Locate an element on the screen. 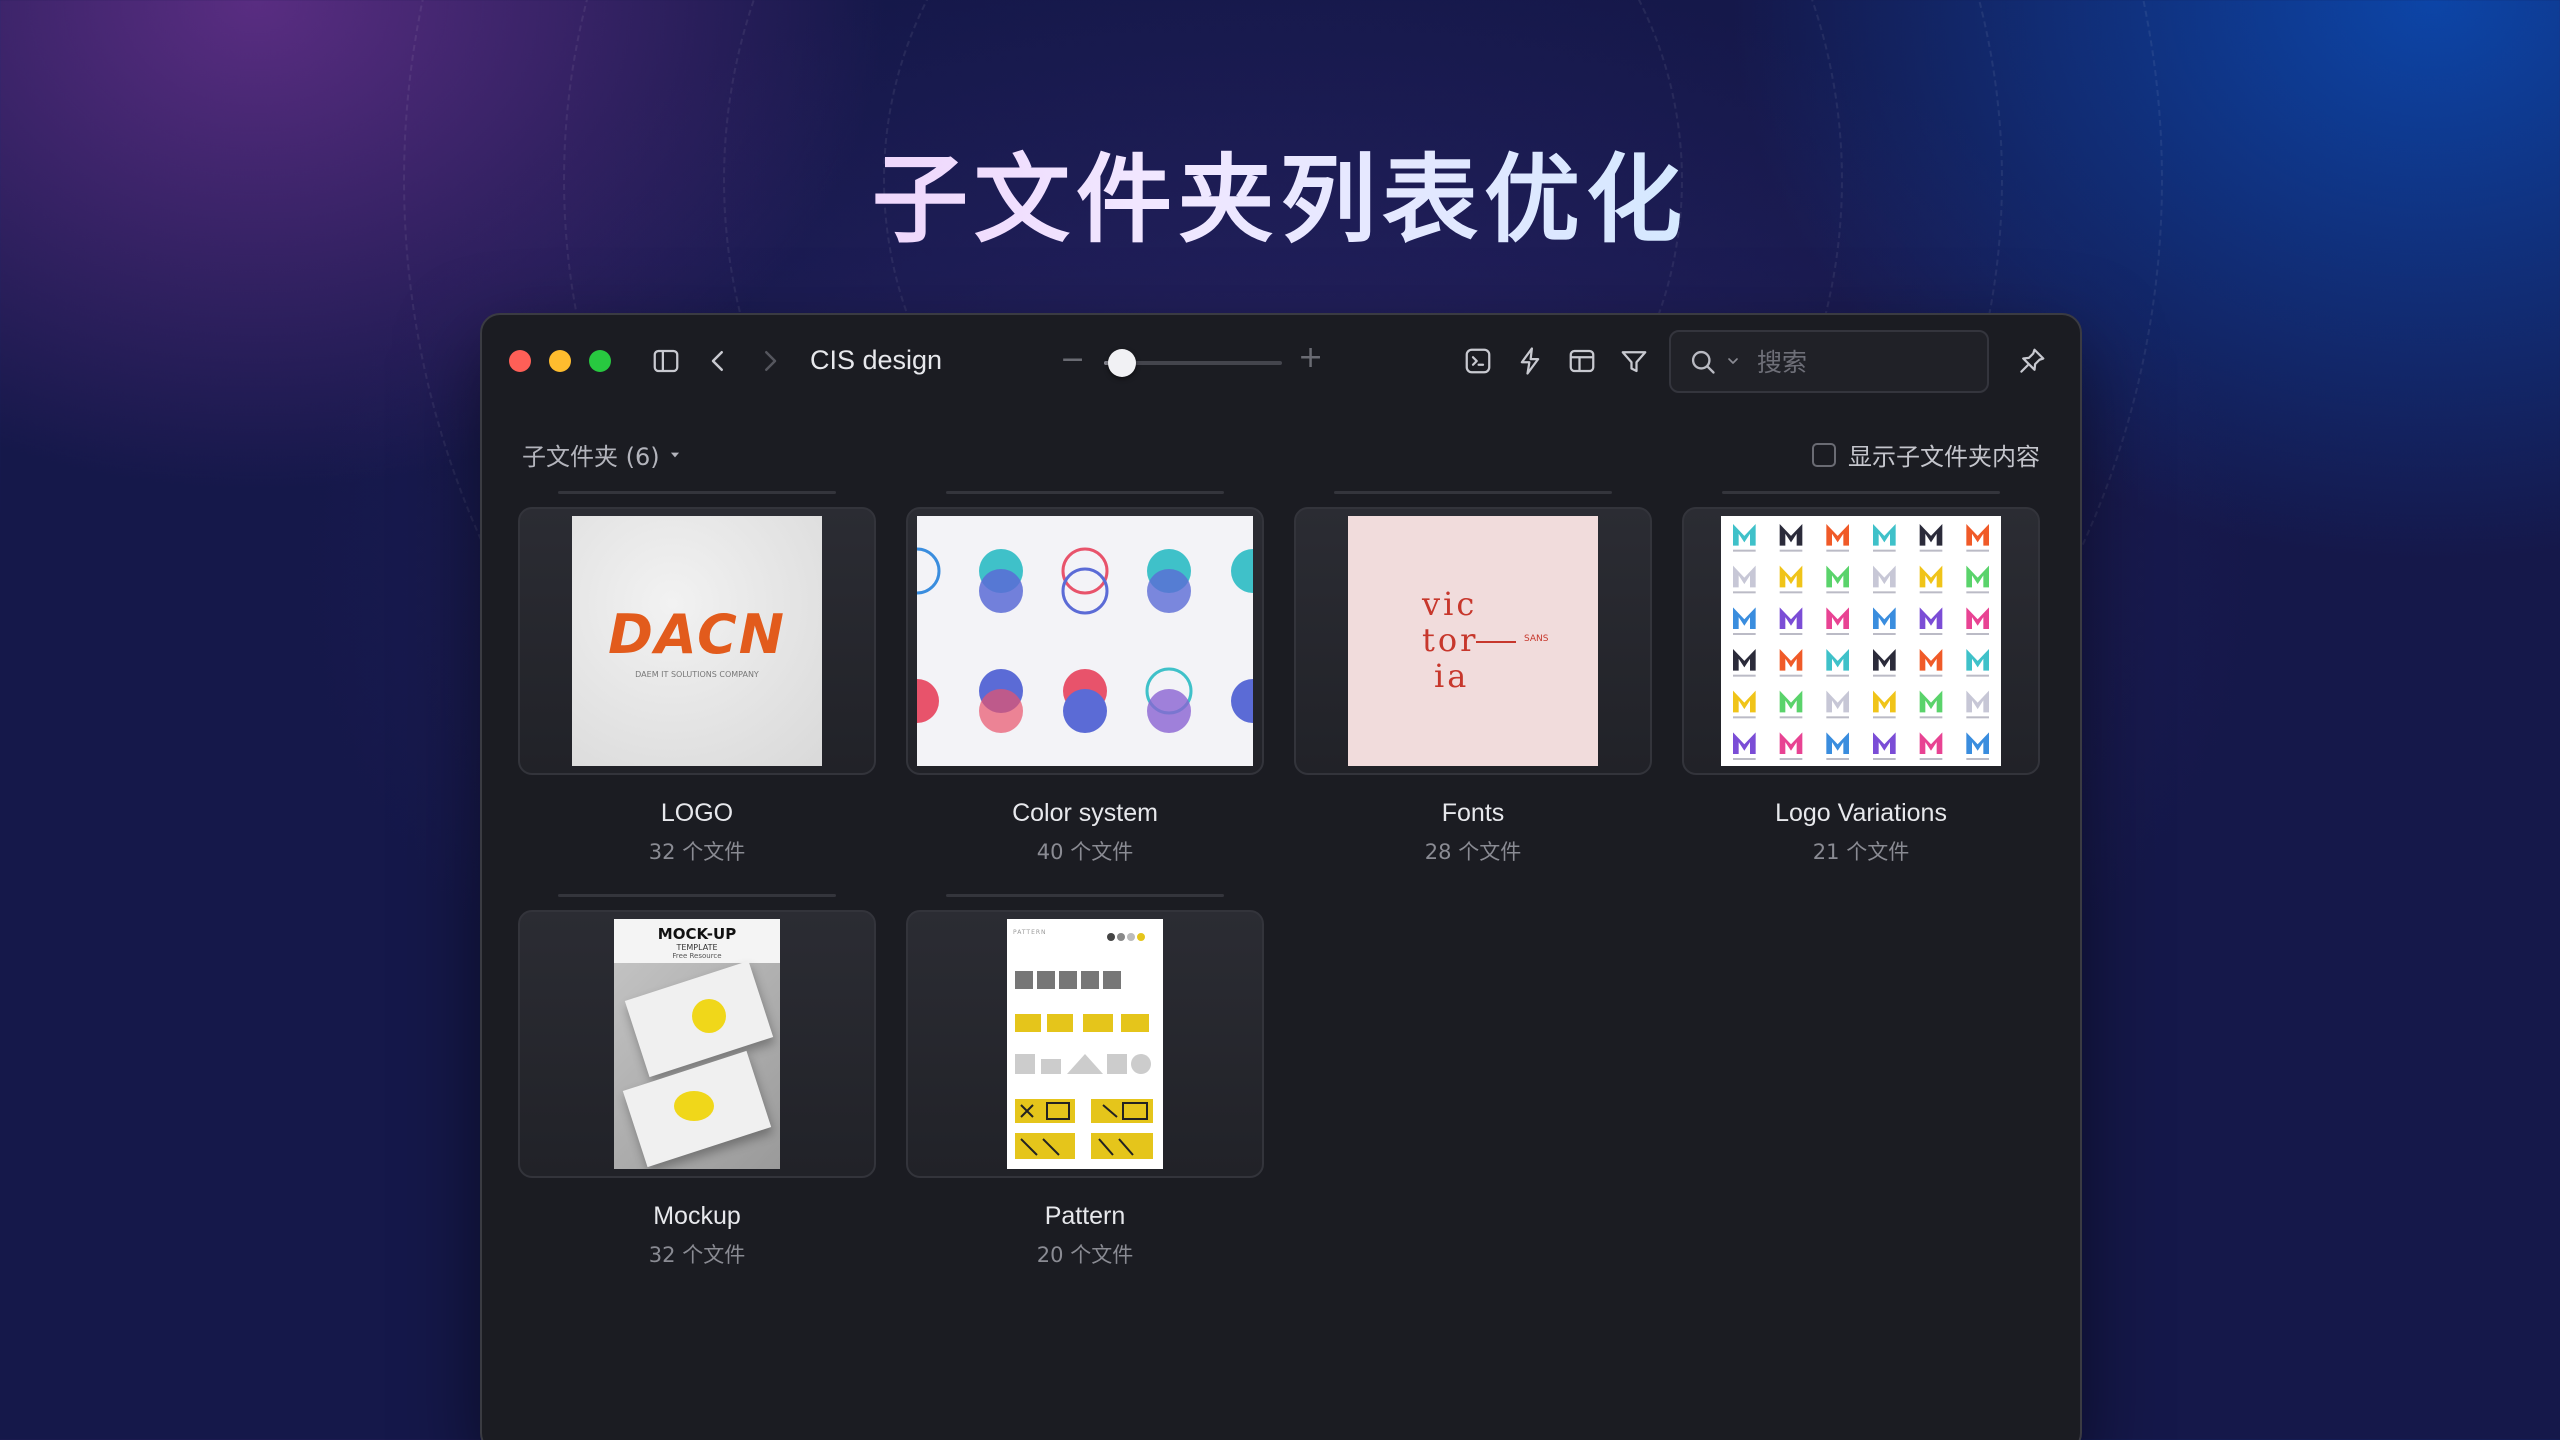  folder-name: Logo Variations is located at coordinates (1861, 813).